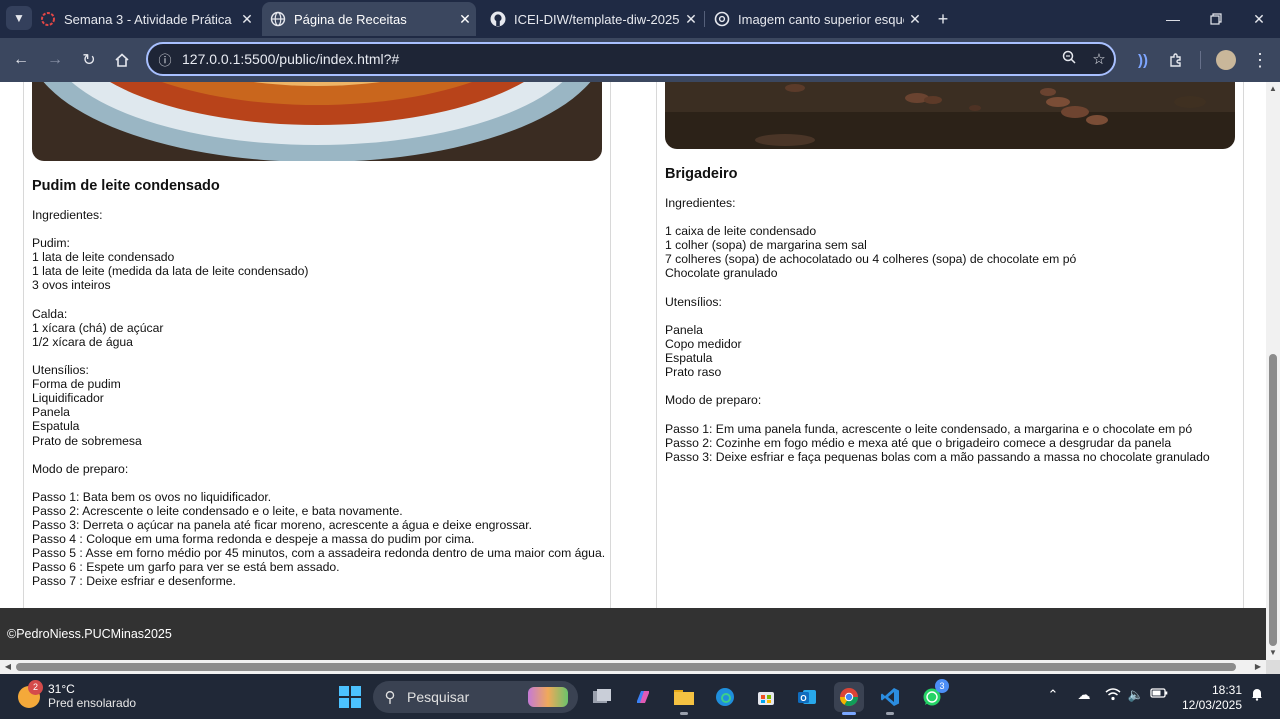 The image size is (1280, 719). I want to click on recipe-line: Forma de pudim, so click(76, 384).